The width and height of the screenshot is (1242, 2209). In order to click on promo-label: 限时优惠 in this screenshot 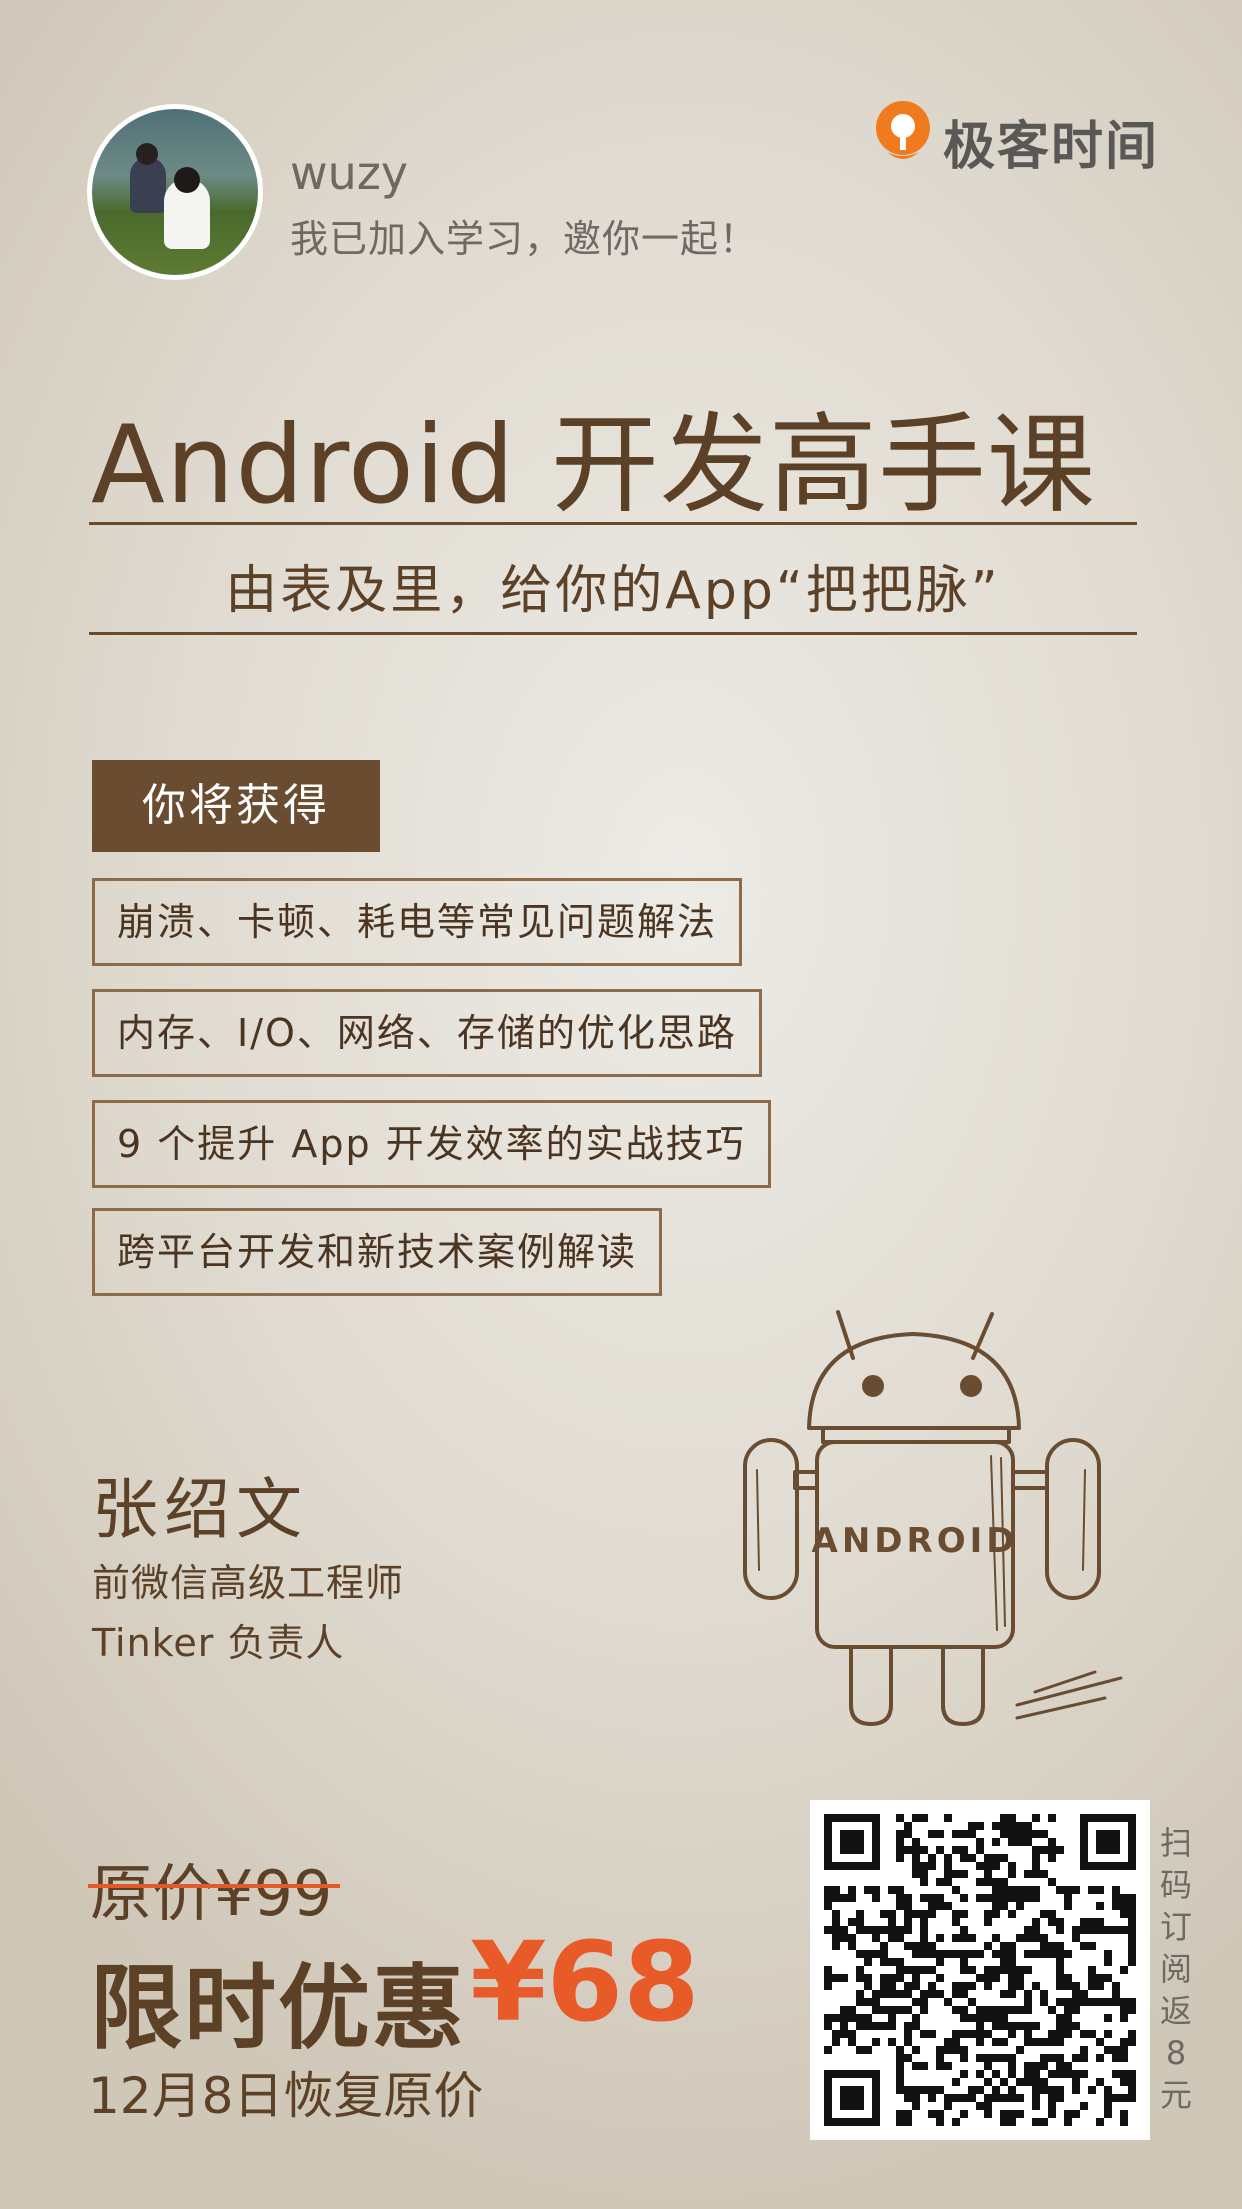, I will do `click(278, 2008)`.